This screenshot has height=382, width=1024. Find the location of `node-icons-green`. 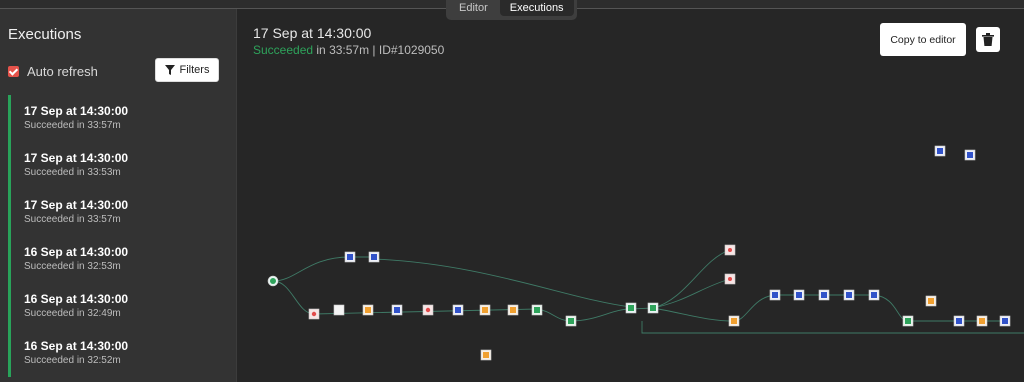

node-icons-green is located at coordinates (590, 301).